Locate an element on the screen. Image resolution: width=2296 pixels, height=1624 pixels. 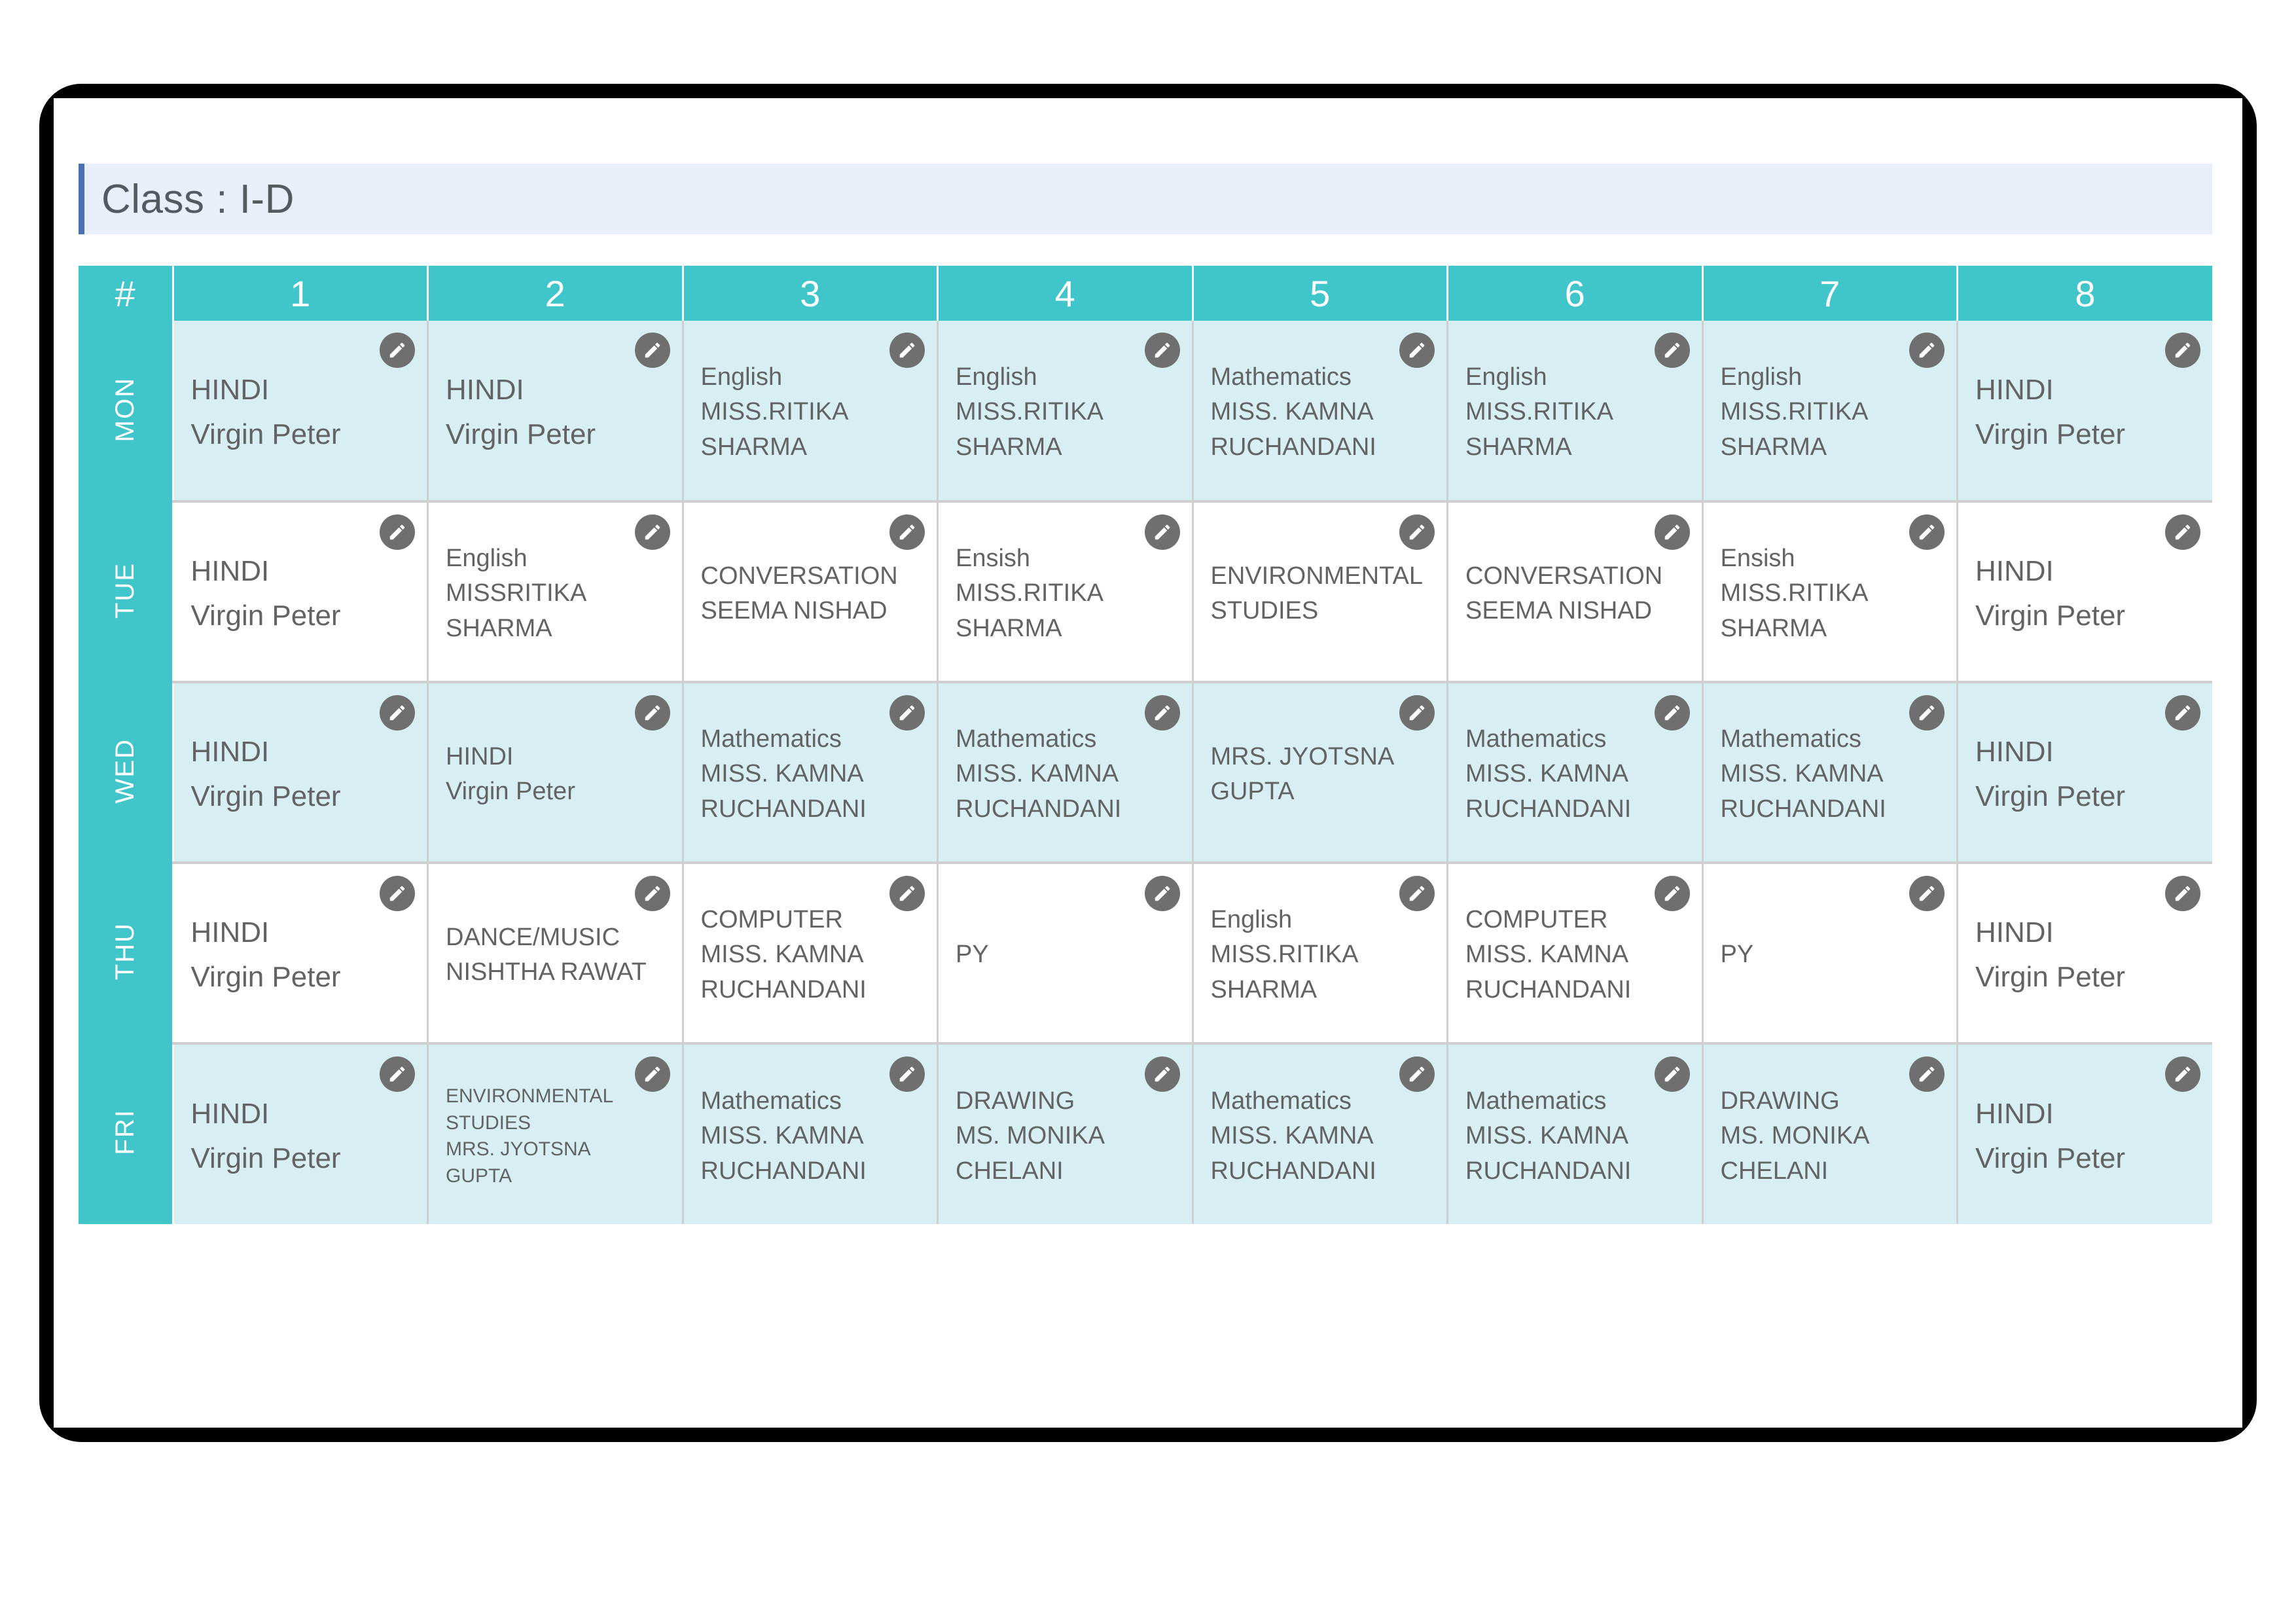
timetable-slot: DANCE/MUSIC NISHTHA RAWAT is located at coordinates (555, 954).